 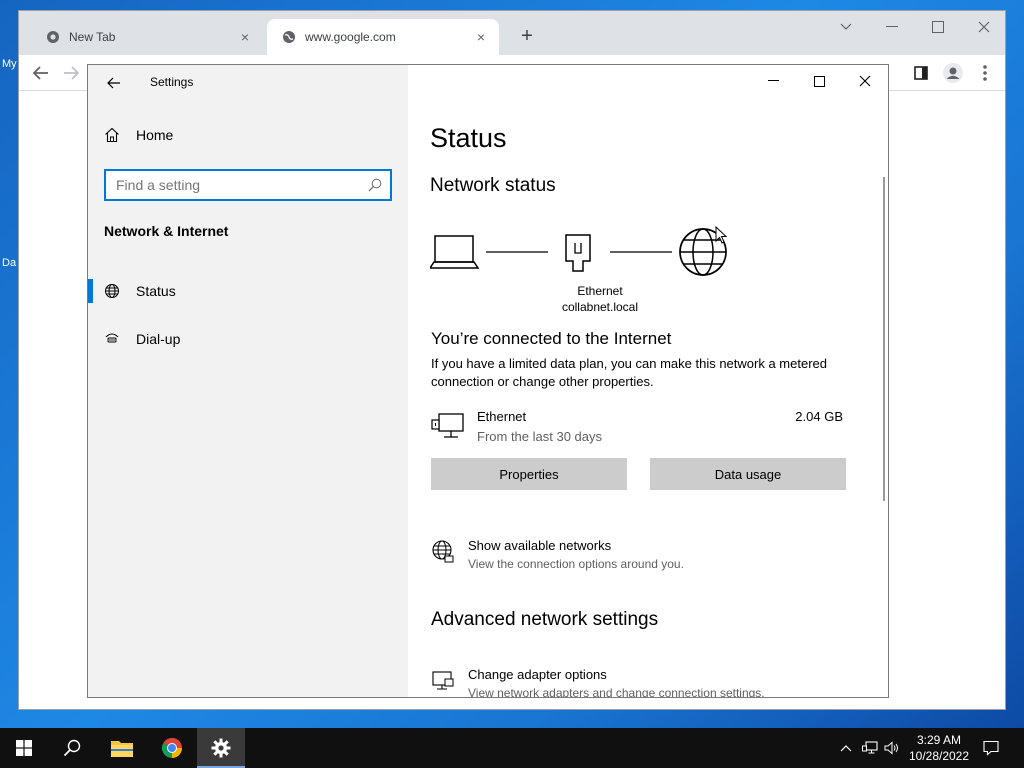 I want to click on settings-gear-icon, so click(x=221, y=748).